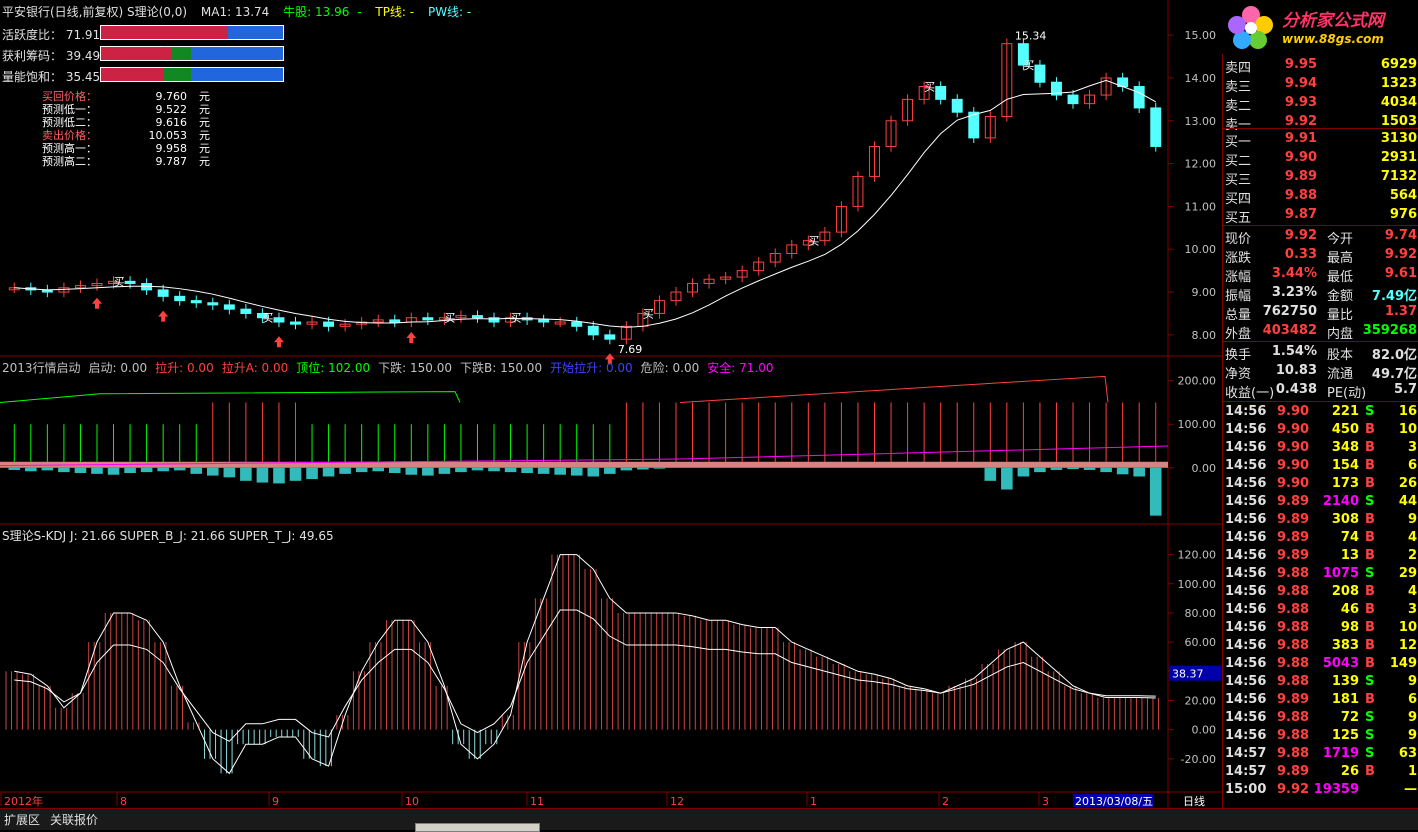  Describe the element at coordinates (1238, 374) in the screenshot. I see `stat2-row-cell: 净资` at that location.